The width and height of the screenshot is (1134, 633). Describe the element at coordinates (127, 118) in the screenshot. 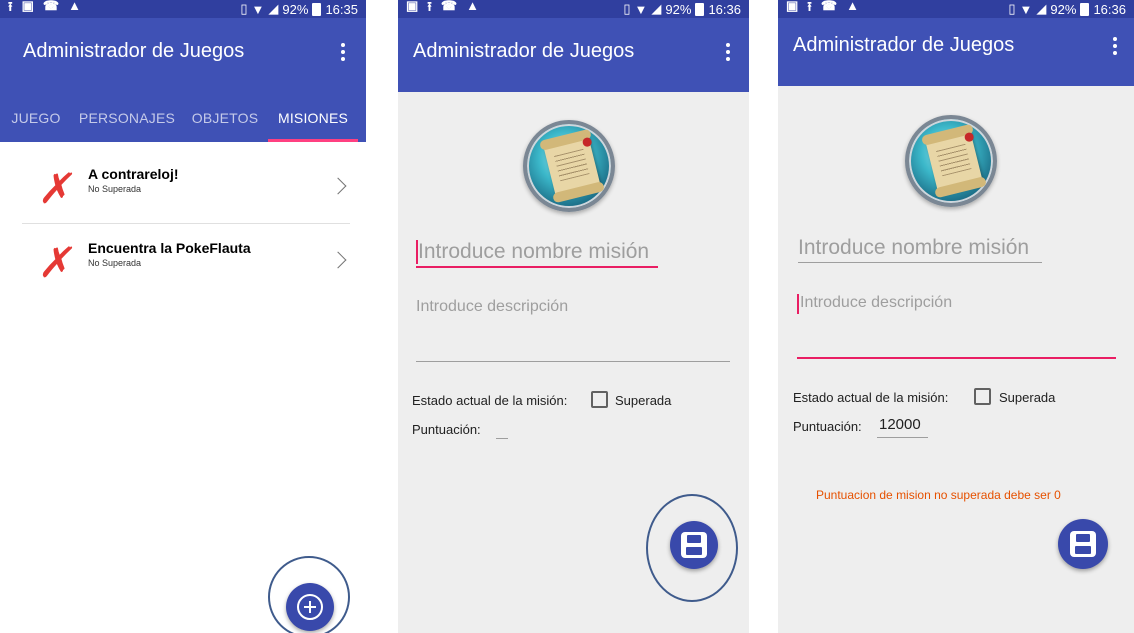

I see `tab-personajes: PERSONAJES` at that location.